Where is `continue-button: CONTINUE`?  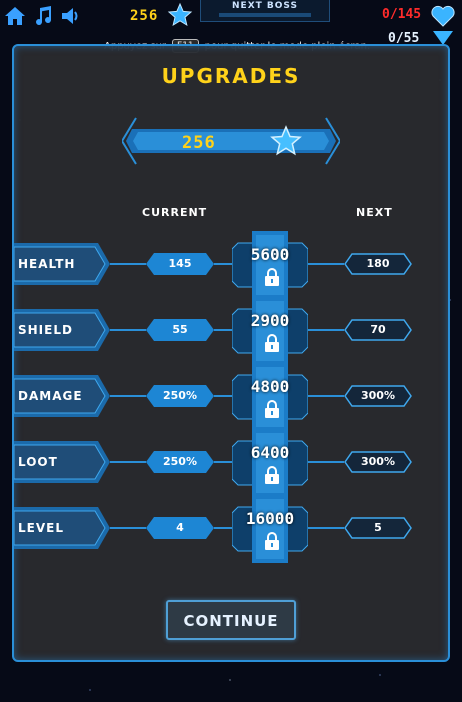
continue-button: CONTINUE is located at coordinates (231, 620).